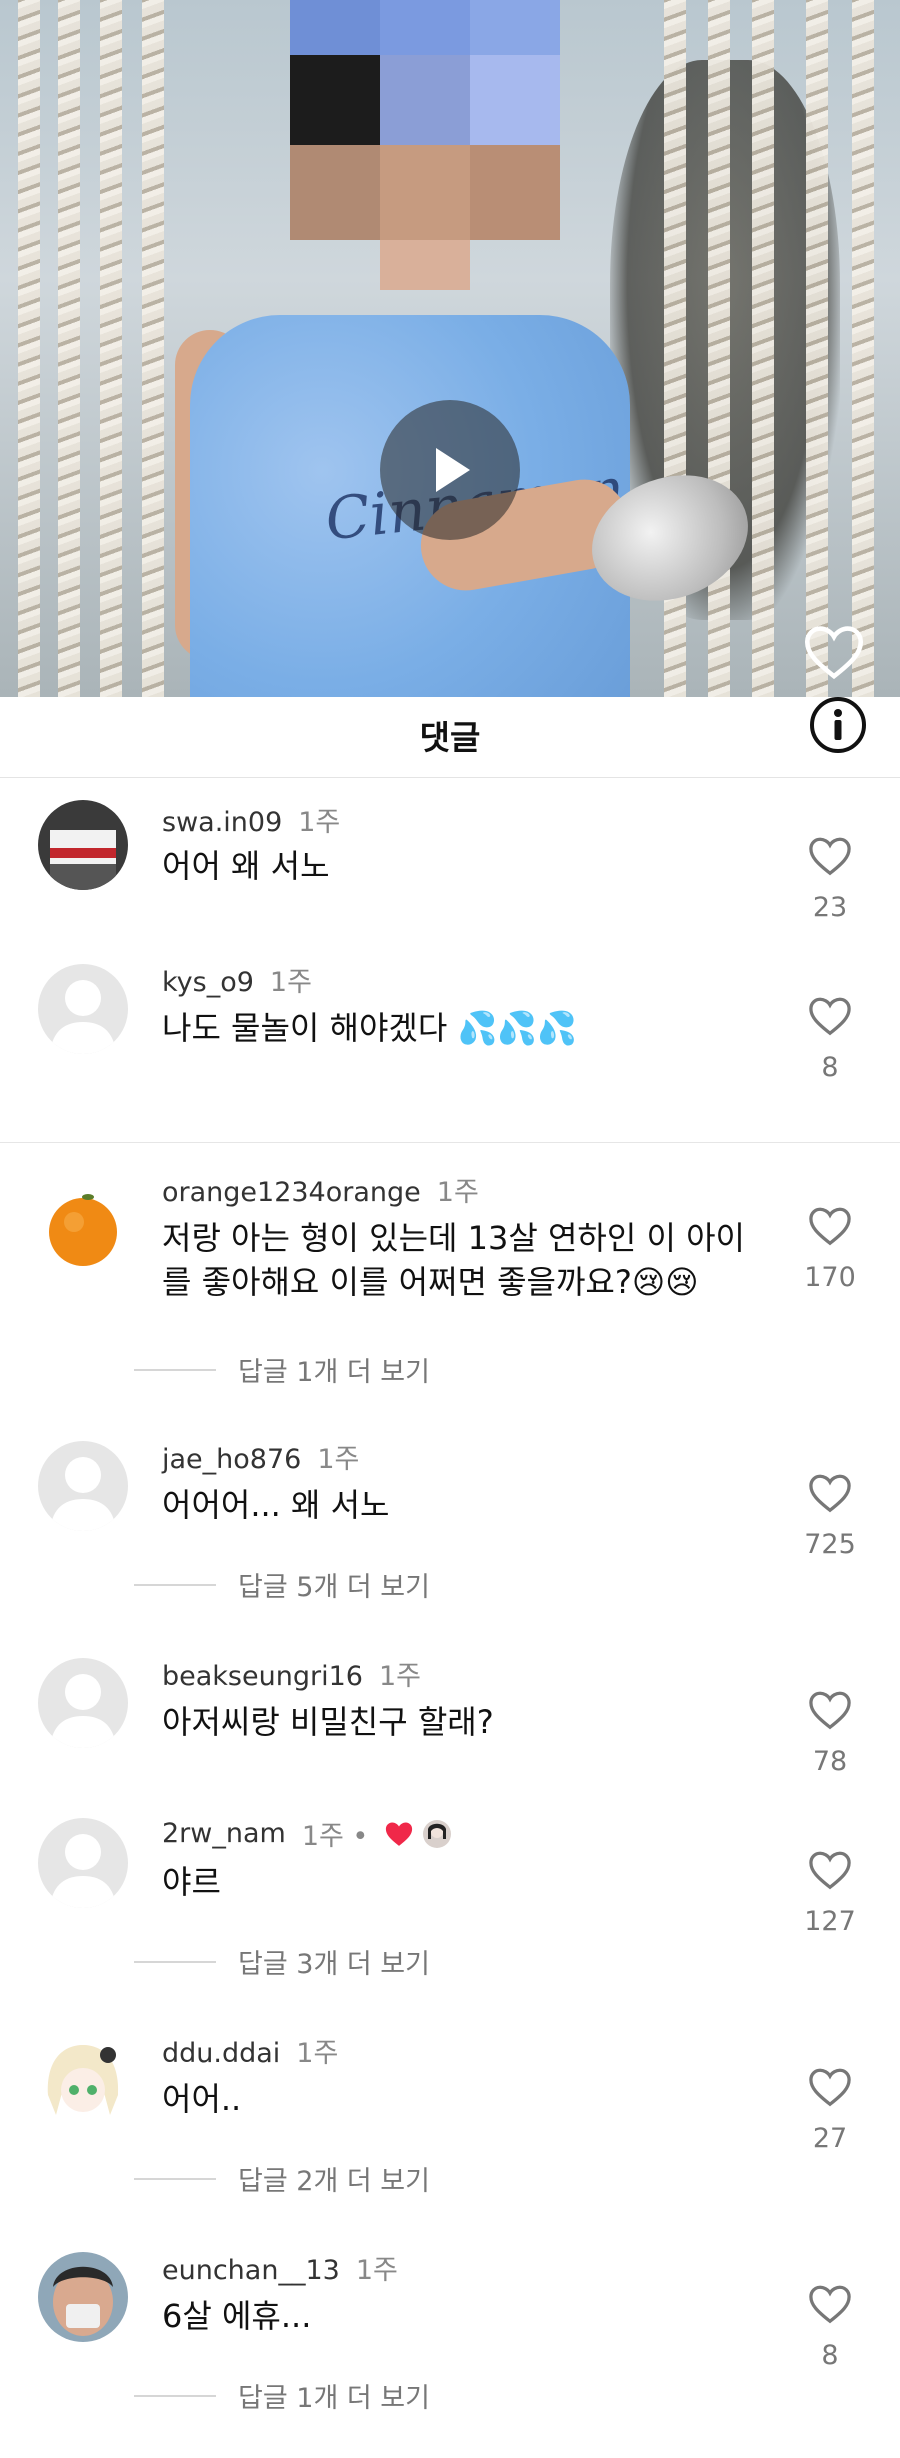 This screenshot has height=2458, width=900. I want to click on like-count: 725, so click(830, 1544).